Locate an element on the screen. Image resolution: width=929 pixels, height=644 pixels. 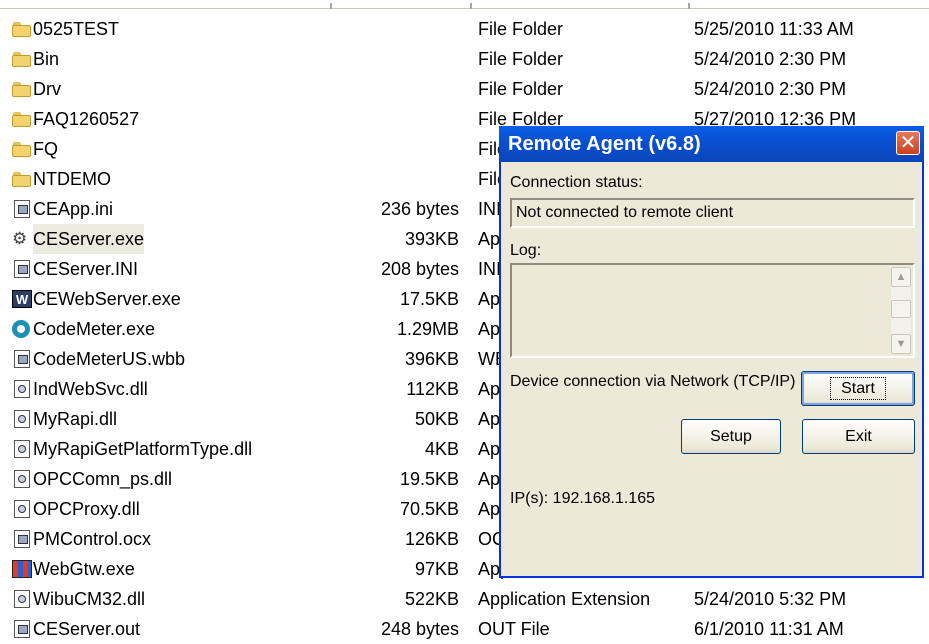
file-name: CEServer.INI is located at coordinates (86, 269).